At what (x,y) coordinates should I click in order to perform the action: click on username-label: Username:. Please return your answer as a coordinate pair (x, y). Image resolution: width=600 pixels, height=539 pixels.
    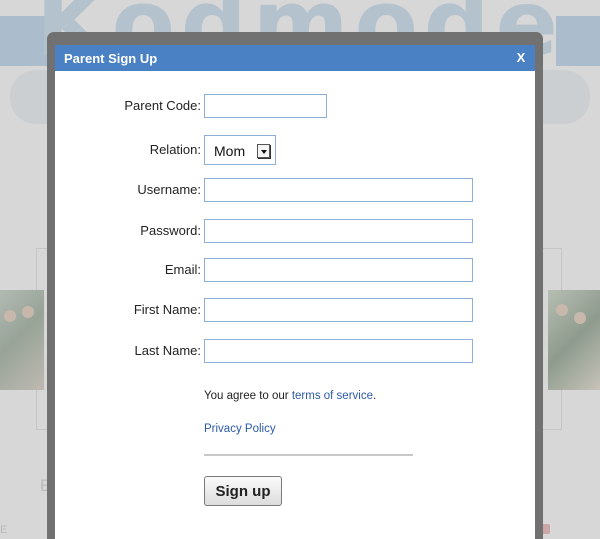
    Looking at the image, I should click on (169, 189).